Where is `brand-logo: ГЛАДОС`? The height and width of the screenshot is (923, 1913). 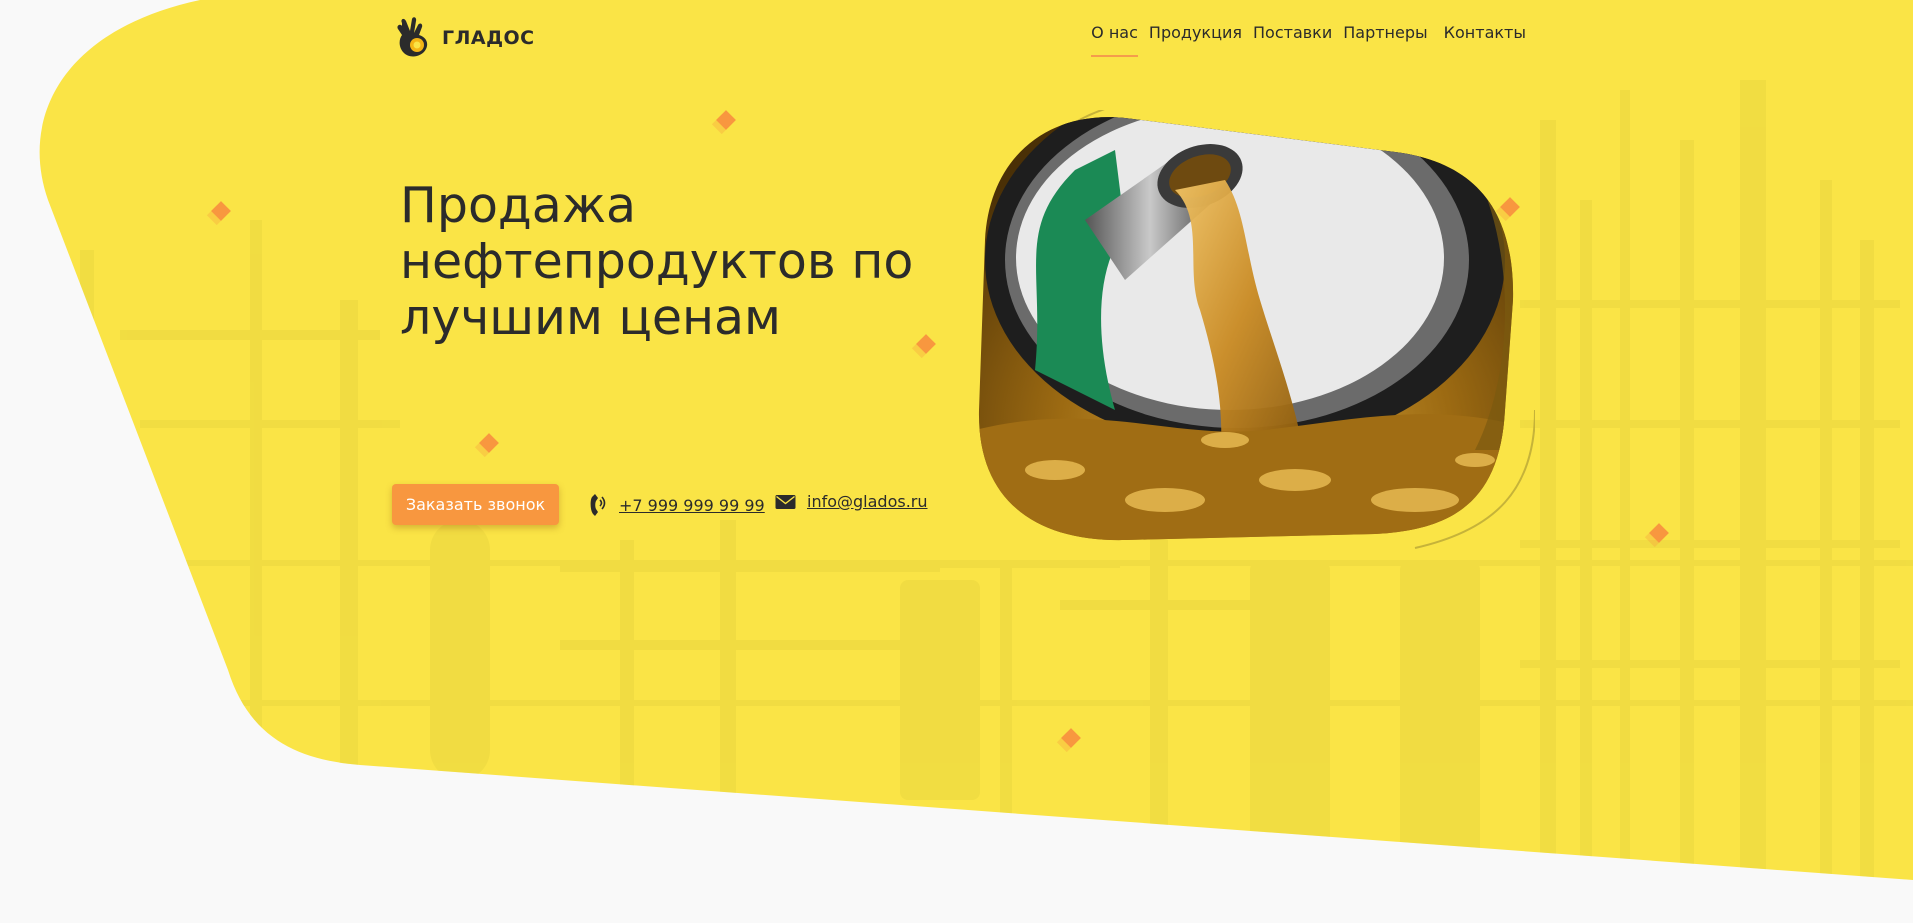
brand-logo: ГЛАДОС is located at coordinates (463, 38).